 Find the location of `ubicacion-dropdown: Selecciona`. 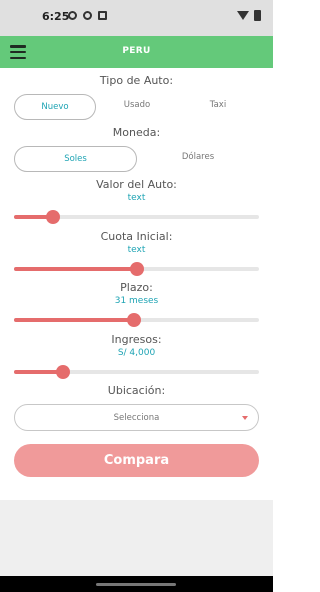

ubicacion-dropdown: Selecciona is located at coordinates (136, 417).